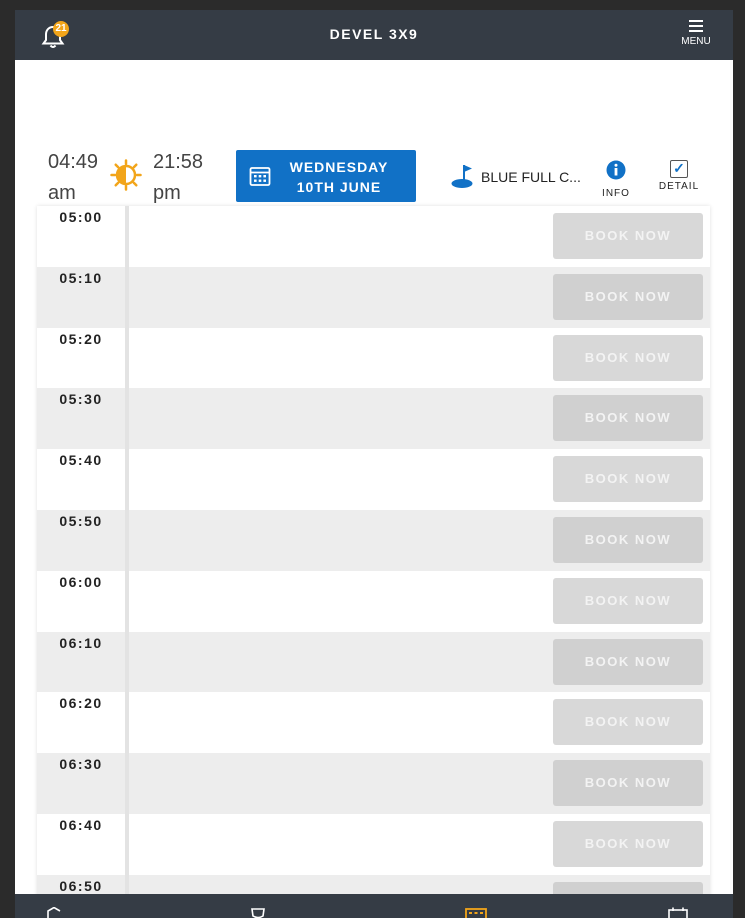 This screenshot has height=918, width=745. Describe the element at coordinates (373, 358) in the screenshot. I see `tee-time-row: 05:20 BOOK NOW` at that location.